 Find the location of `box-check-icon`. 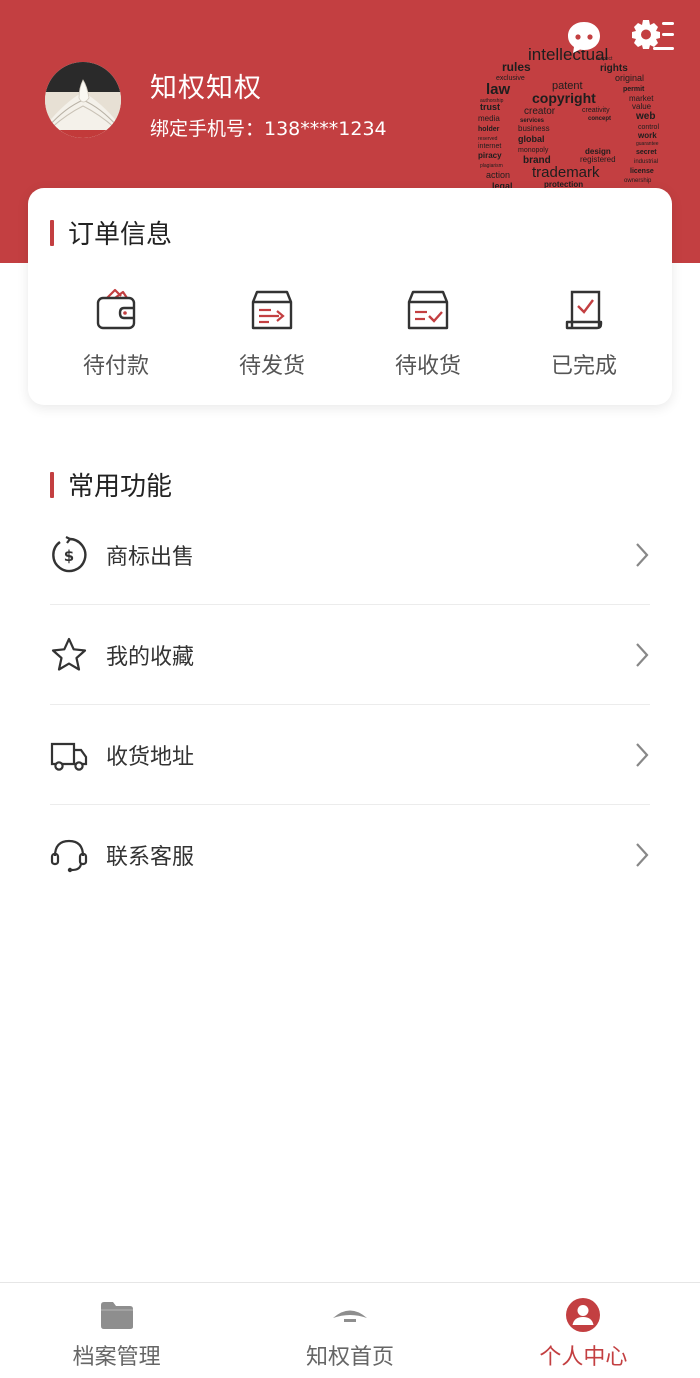

box-check-icon is located at coordinates (428, 310).